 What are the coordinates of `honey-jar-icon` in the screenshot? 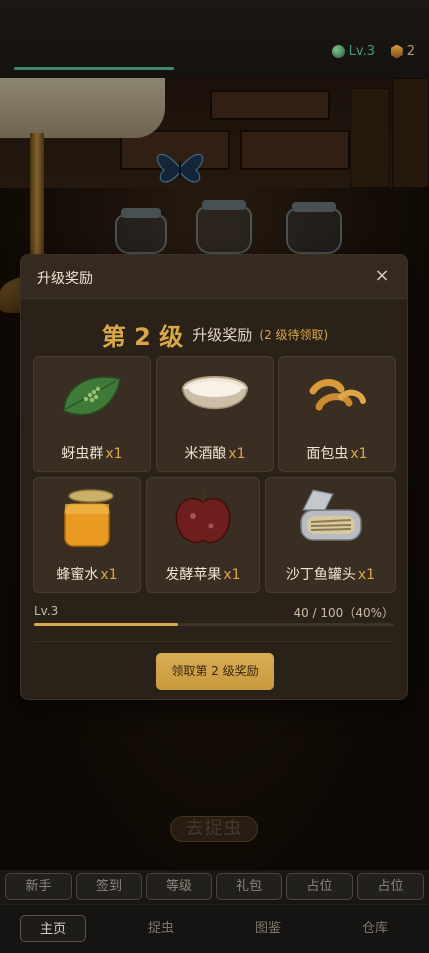 It's located at (89, 518).